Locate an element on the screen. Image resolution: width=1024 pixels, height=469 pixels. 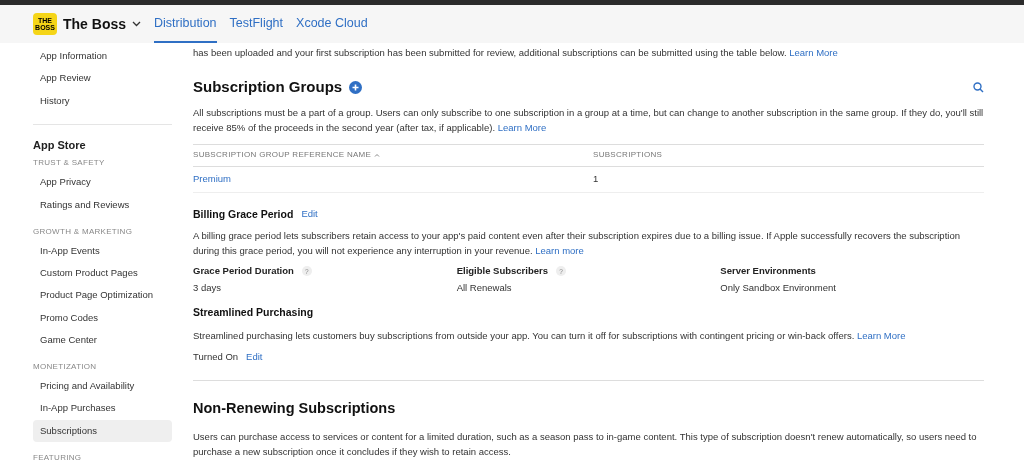
field-label: Eligible Subscribers is located at coordinates (502, 271).